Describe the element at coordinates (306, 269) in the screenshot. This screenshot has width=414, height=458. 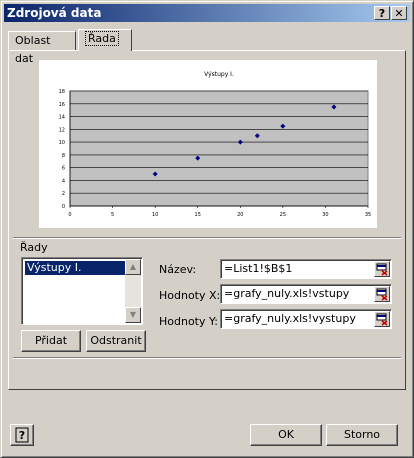
I see `name-field: =List1!$B$1` at that location.